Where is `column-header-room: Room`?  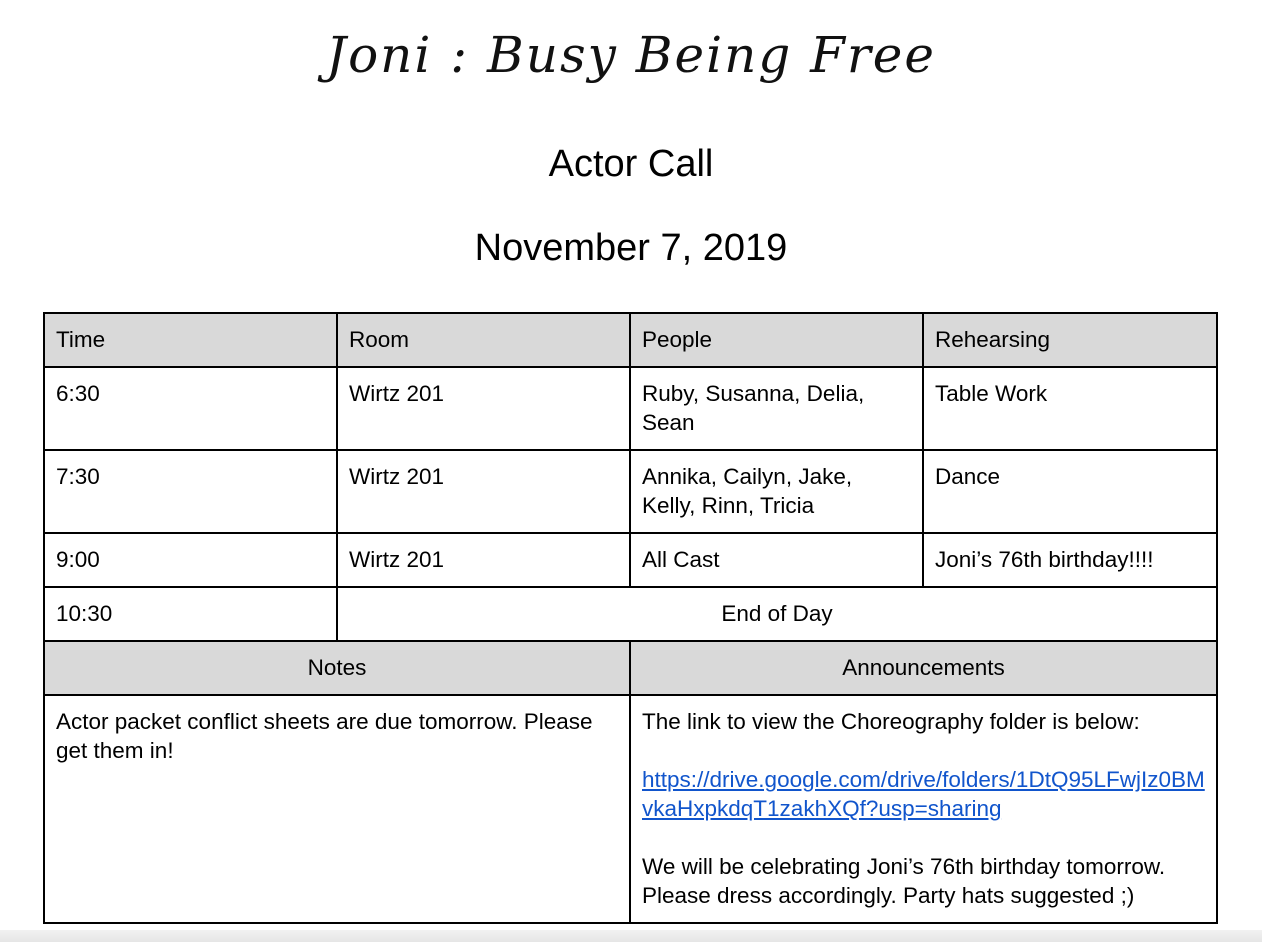
column-header-room: Room is located at coordinates (483, 340).